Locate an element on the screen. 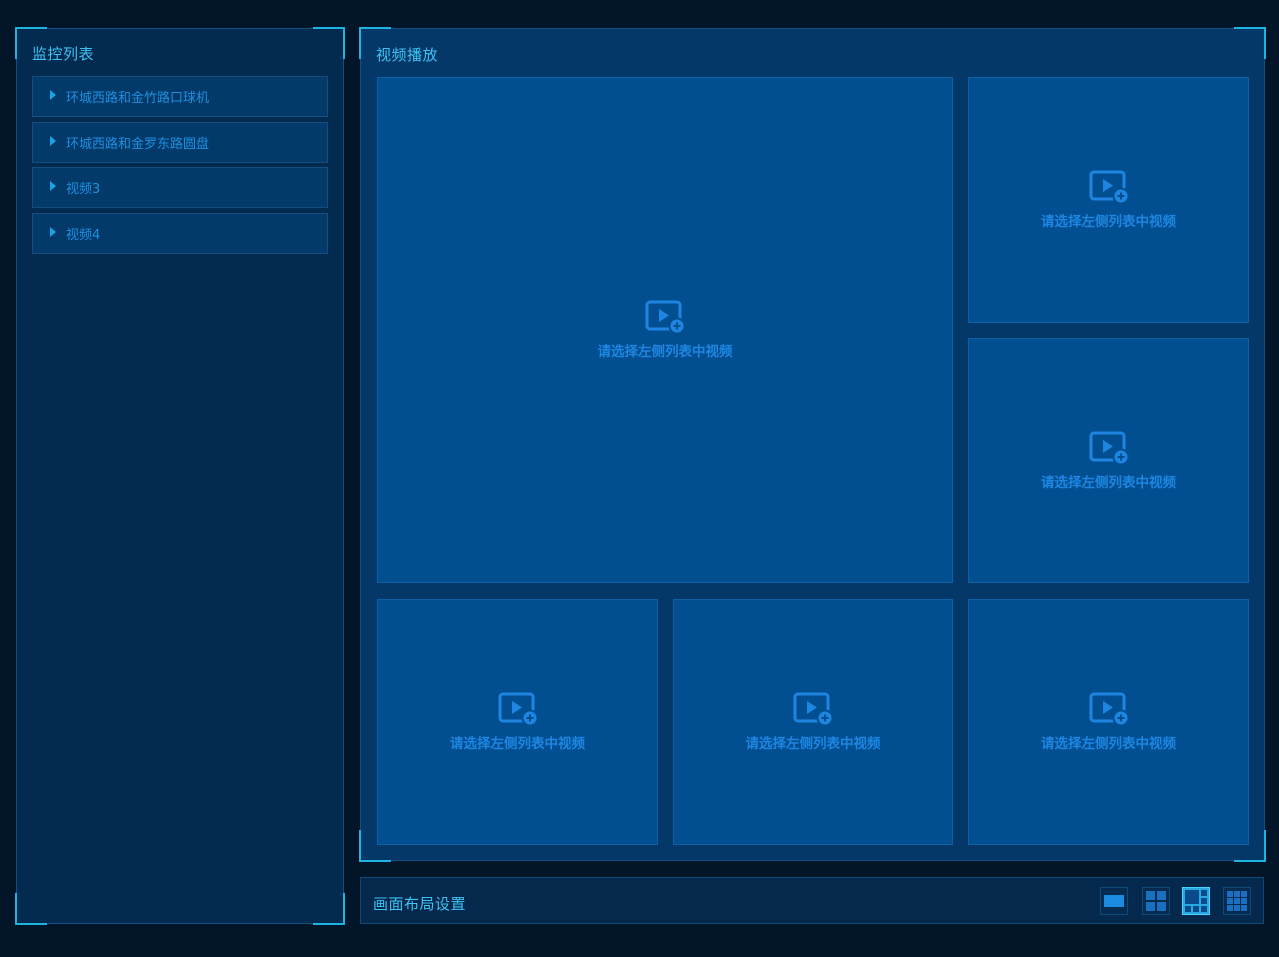 This screenshot has width=1279, height=957. layout-4-icon is located at coordinates (1156, 901).